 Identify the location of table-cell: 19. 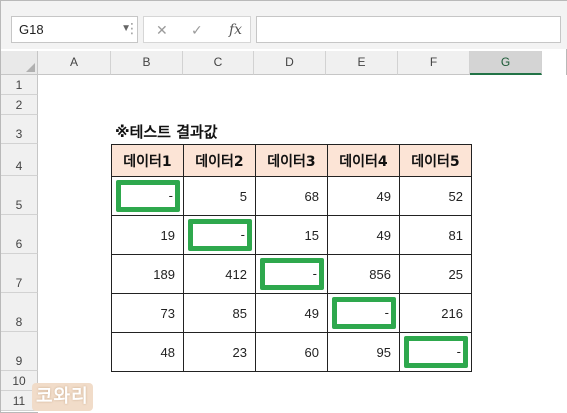
(147, 235).